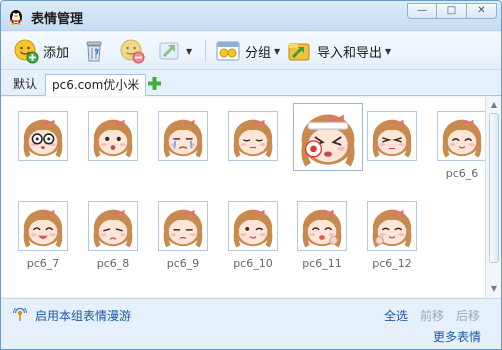 The image size is (502, 350). I want to click on emoticon-label: pc6_6, so click(462, 173).